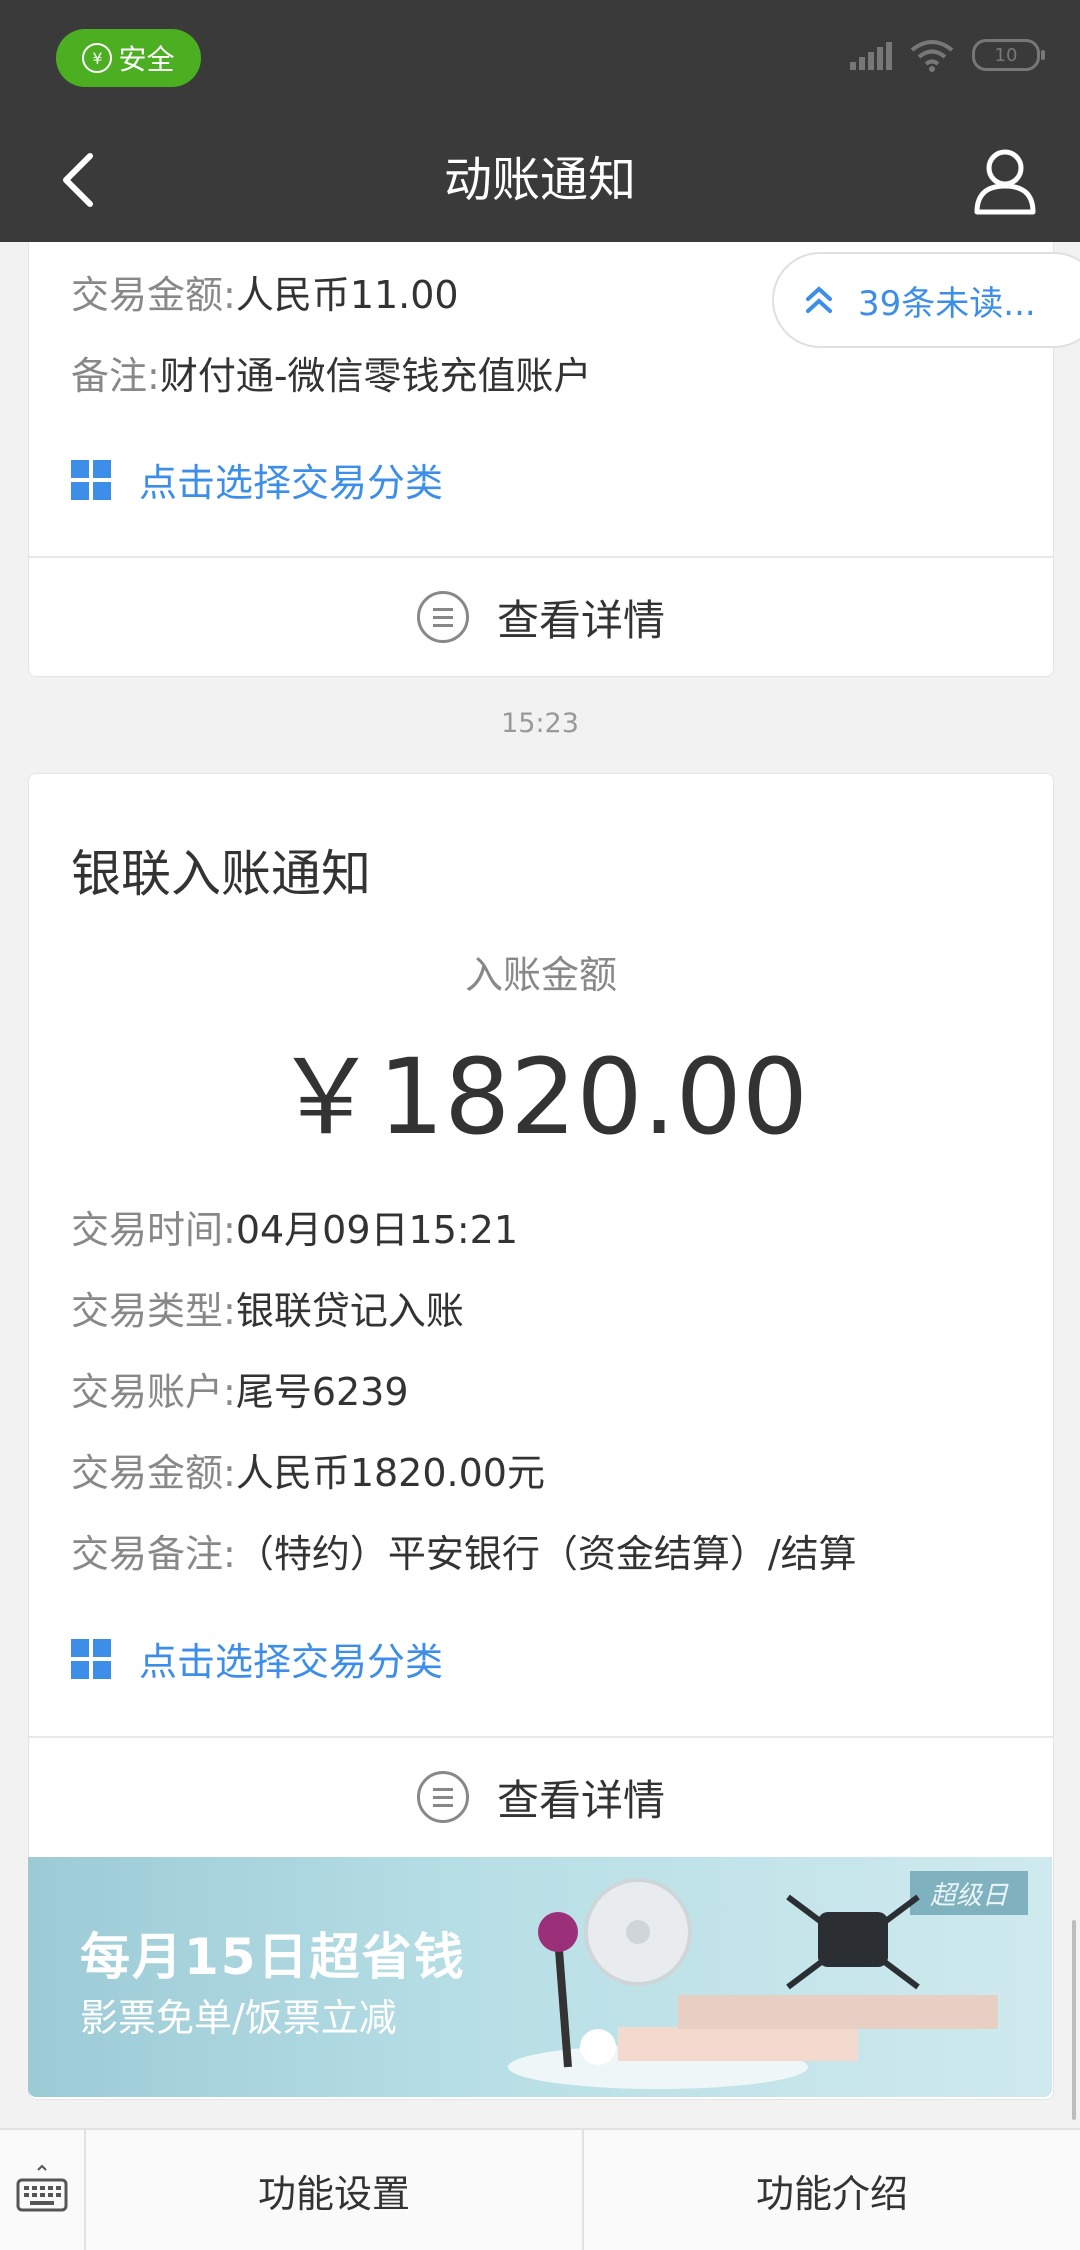 Image resolution: width=1080 pixels, height=2250 pixels. I want to click on amount-value: ￥1820.00, so click(541, 1097).